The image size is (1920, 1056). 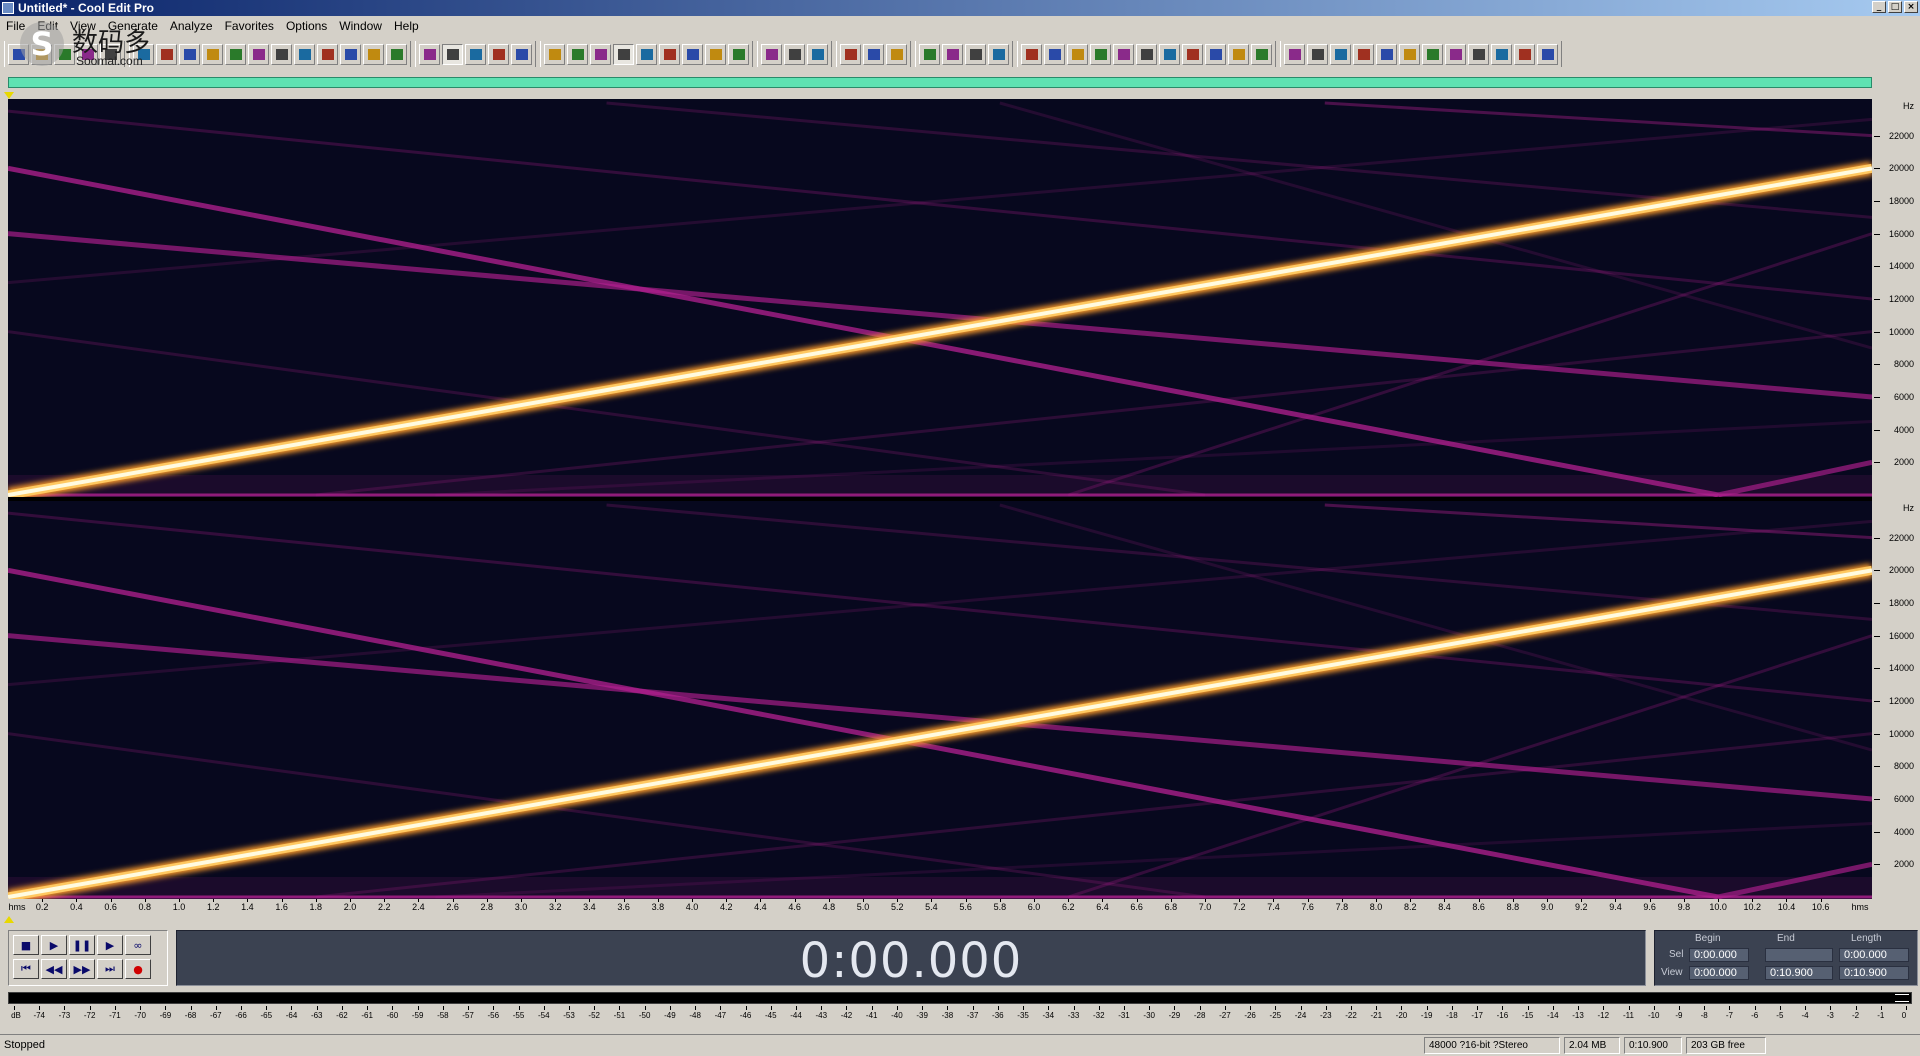 I want to click on echo-button, so click(x=1363, y=54).